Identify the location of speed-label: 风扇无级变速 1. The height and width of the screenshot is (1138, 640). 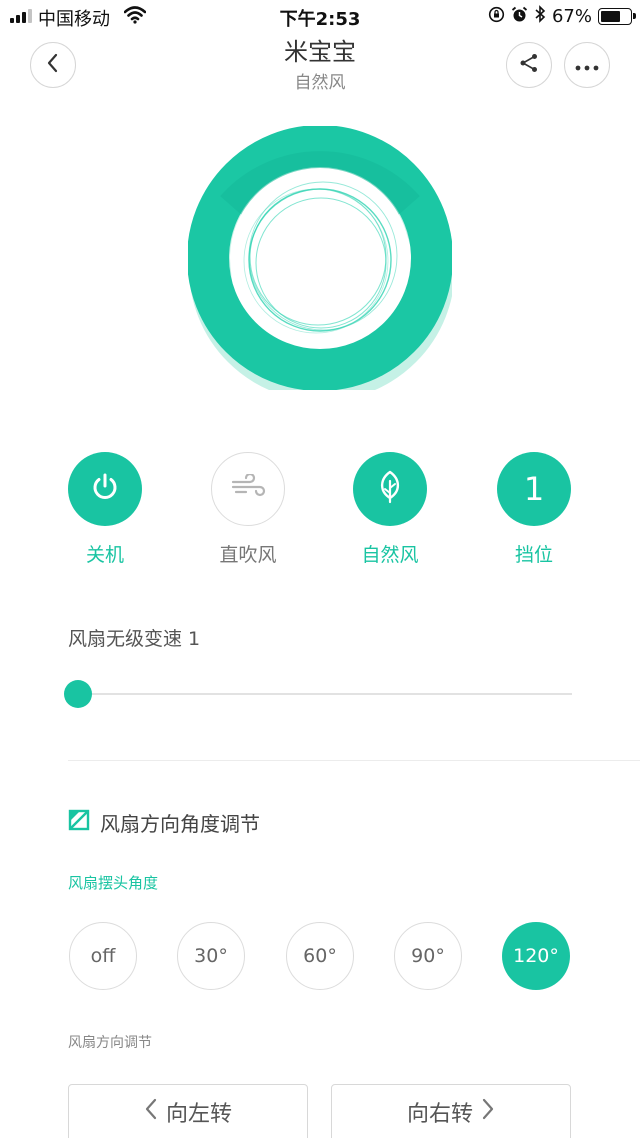
(134, 639).